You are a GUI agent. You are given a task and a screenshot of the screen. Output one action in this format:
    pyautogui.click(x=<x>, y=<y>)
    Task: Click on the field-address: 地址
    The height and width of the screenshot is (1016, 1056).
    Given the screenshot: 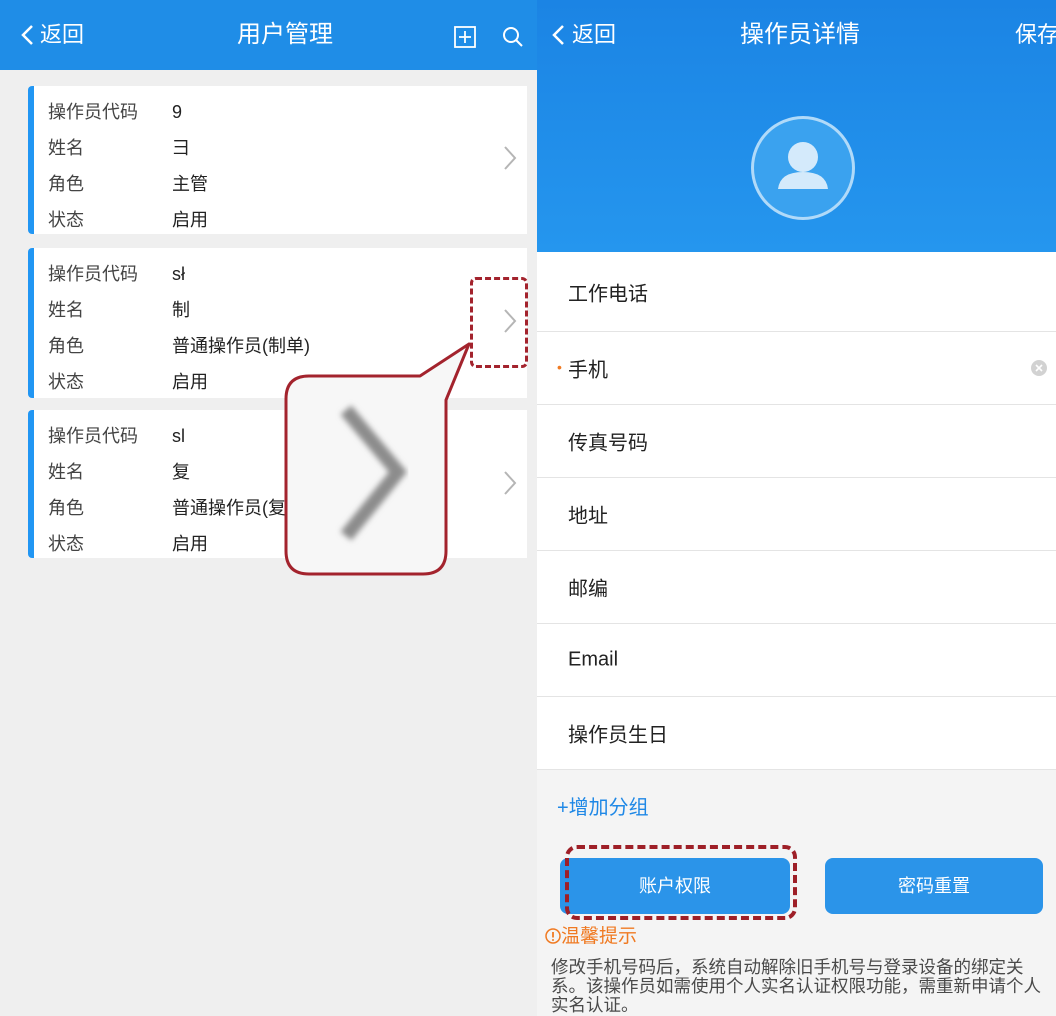 What is the action you would take?
    pyautogui.click(x=796, y=514)
    